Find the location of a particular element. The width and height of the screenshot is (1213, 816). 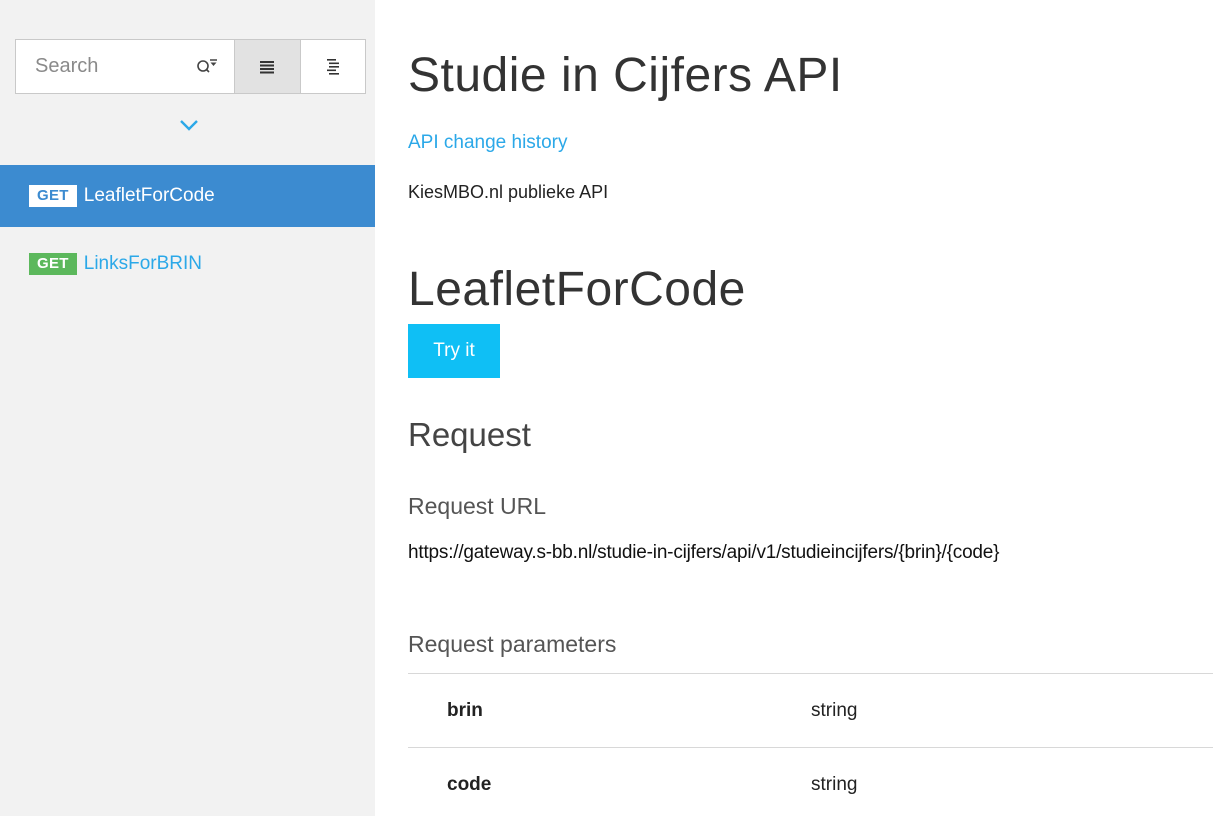

api-description: KiesMBO.nl publieke API is located at coordinates (508, 192).